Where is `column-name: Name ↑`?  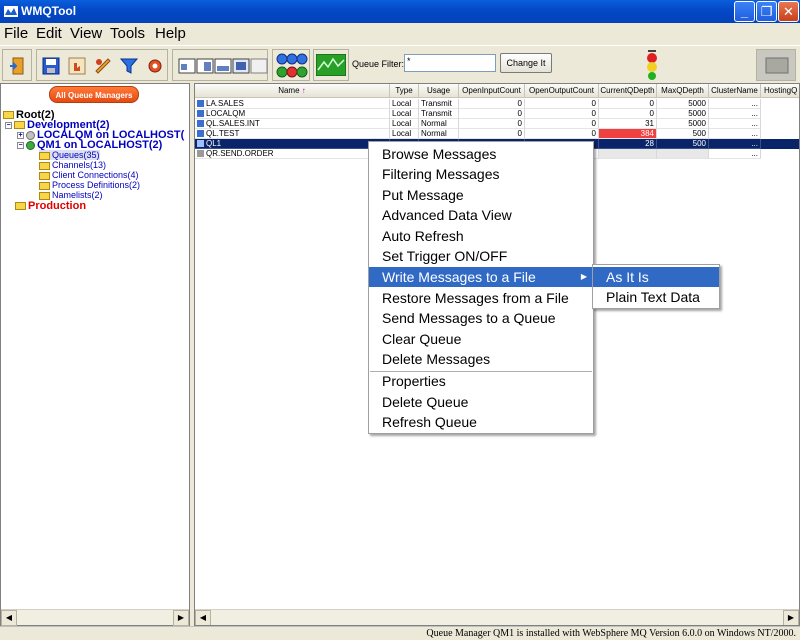 column-name: Name ↑ is located at coordinates (292, 91).